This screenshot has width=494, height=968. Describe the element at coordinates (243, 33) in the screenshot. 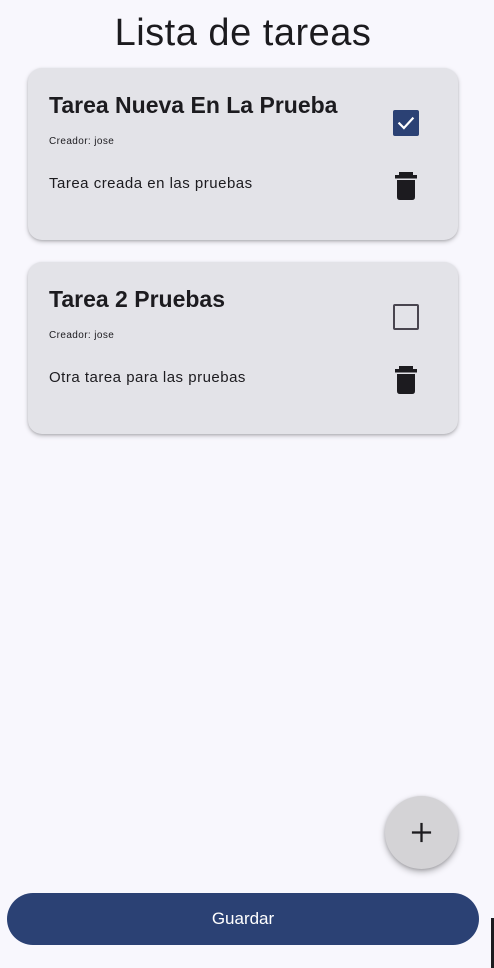

I see `page-title: Lista de tareas` at that location.